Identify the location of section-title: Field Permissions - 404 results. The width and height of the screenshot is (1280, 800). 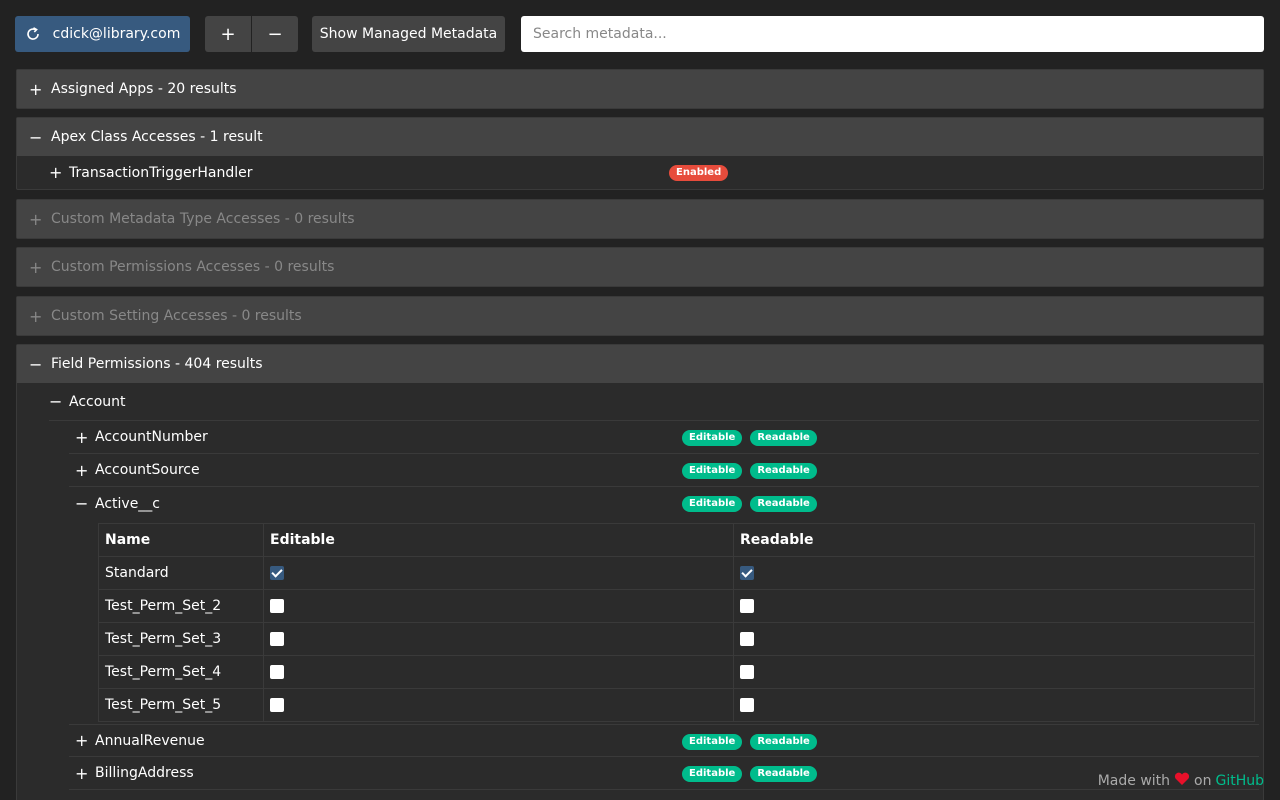
(157, 364).